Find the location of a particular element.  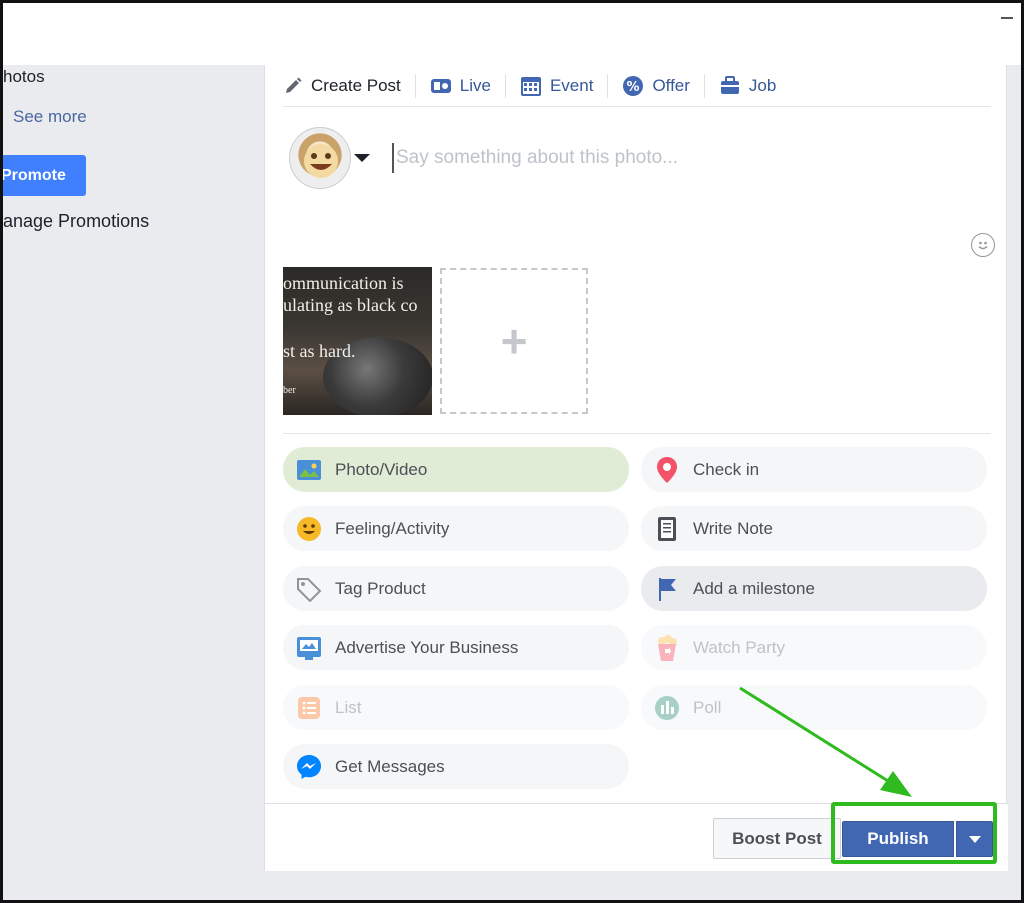

option-feeling-activity: Feeling/Activity is located at coordinates (456, 528).